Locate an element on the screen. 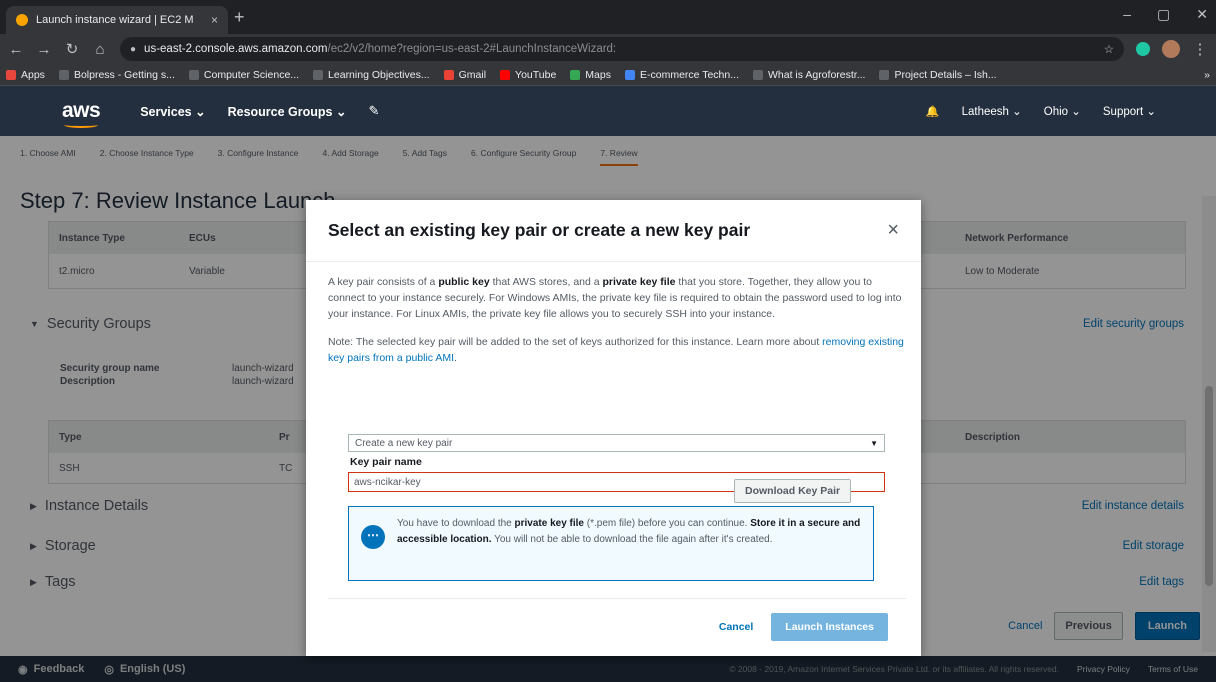 The height and width of the screenshot is (682, 1216). browser-tab-strip: Launch instance wizard | EC2 M × + – ▢ ✕ is located at coordinates (608, 17).